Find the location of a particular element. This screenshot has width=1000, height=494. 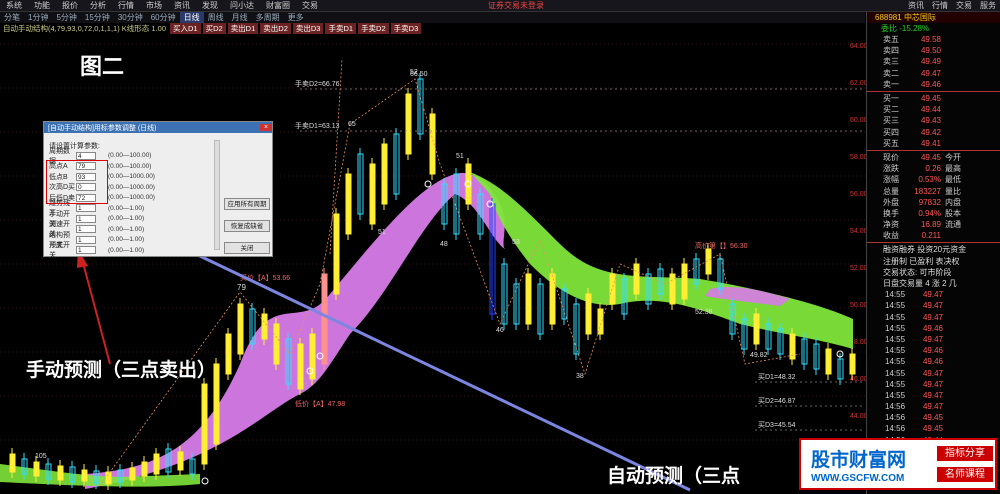

menu-item-3: 分析 is located at coordinates (98, 5).